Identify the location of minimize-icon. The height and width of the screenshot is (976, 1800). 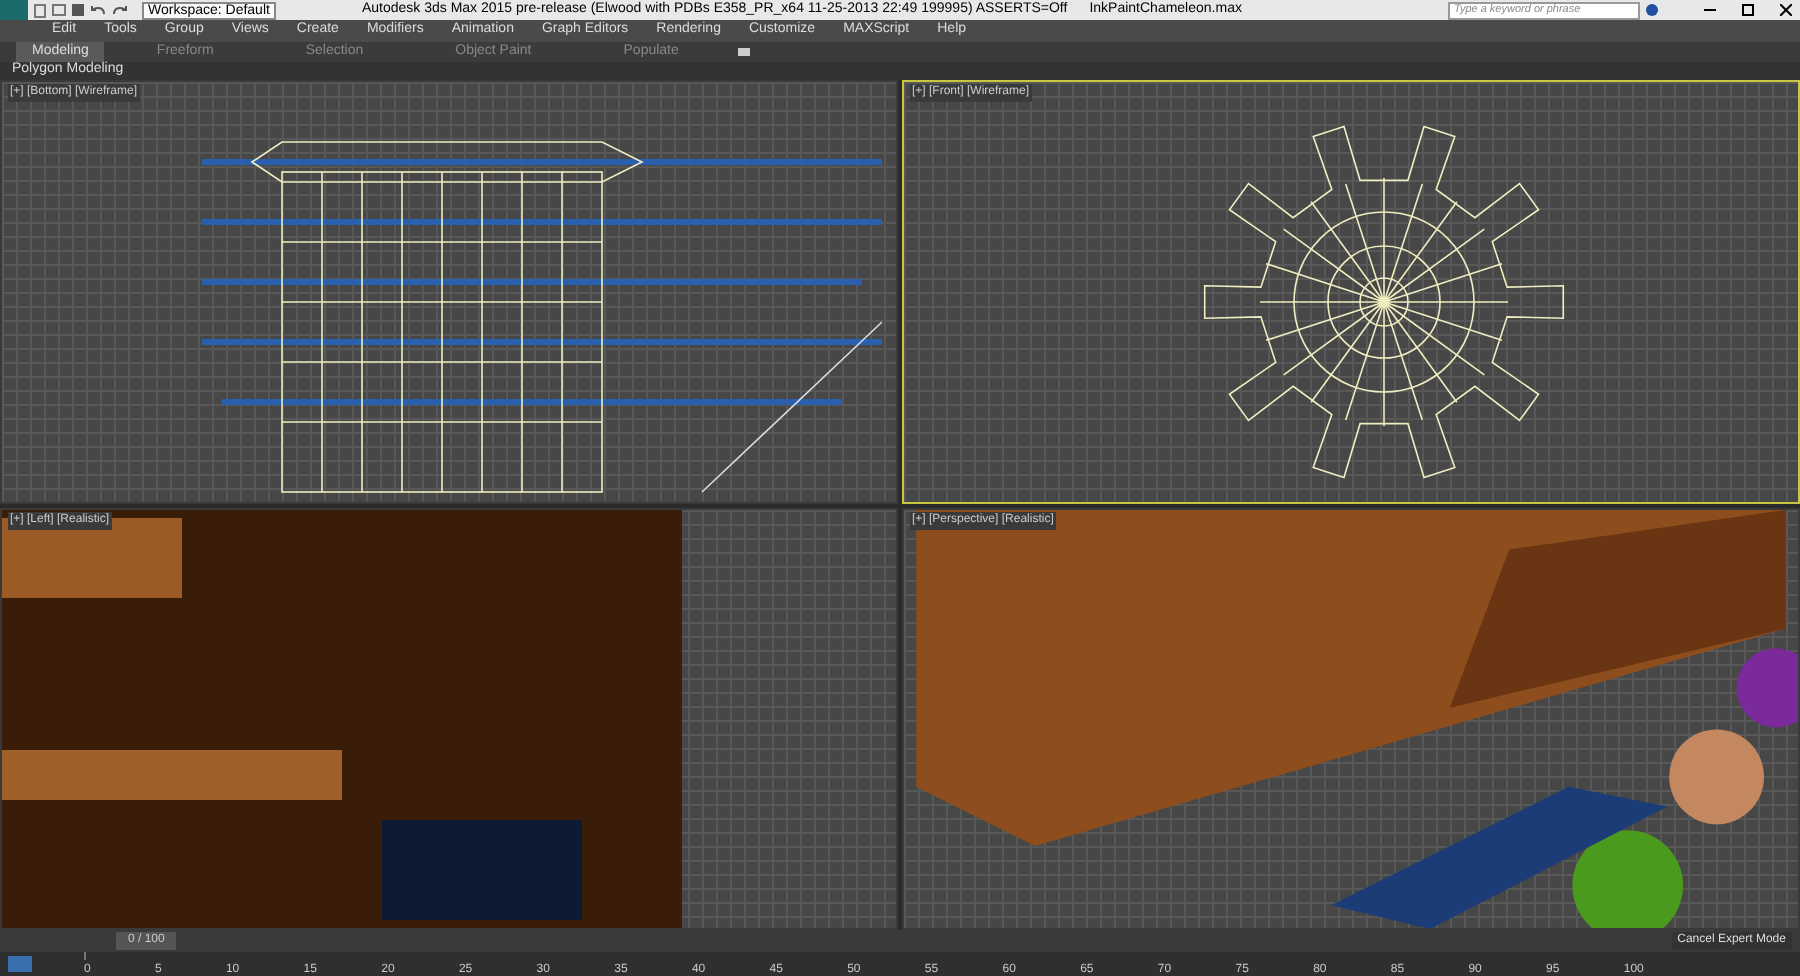
(1710, 10).